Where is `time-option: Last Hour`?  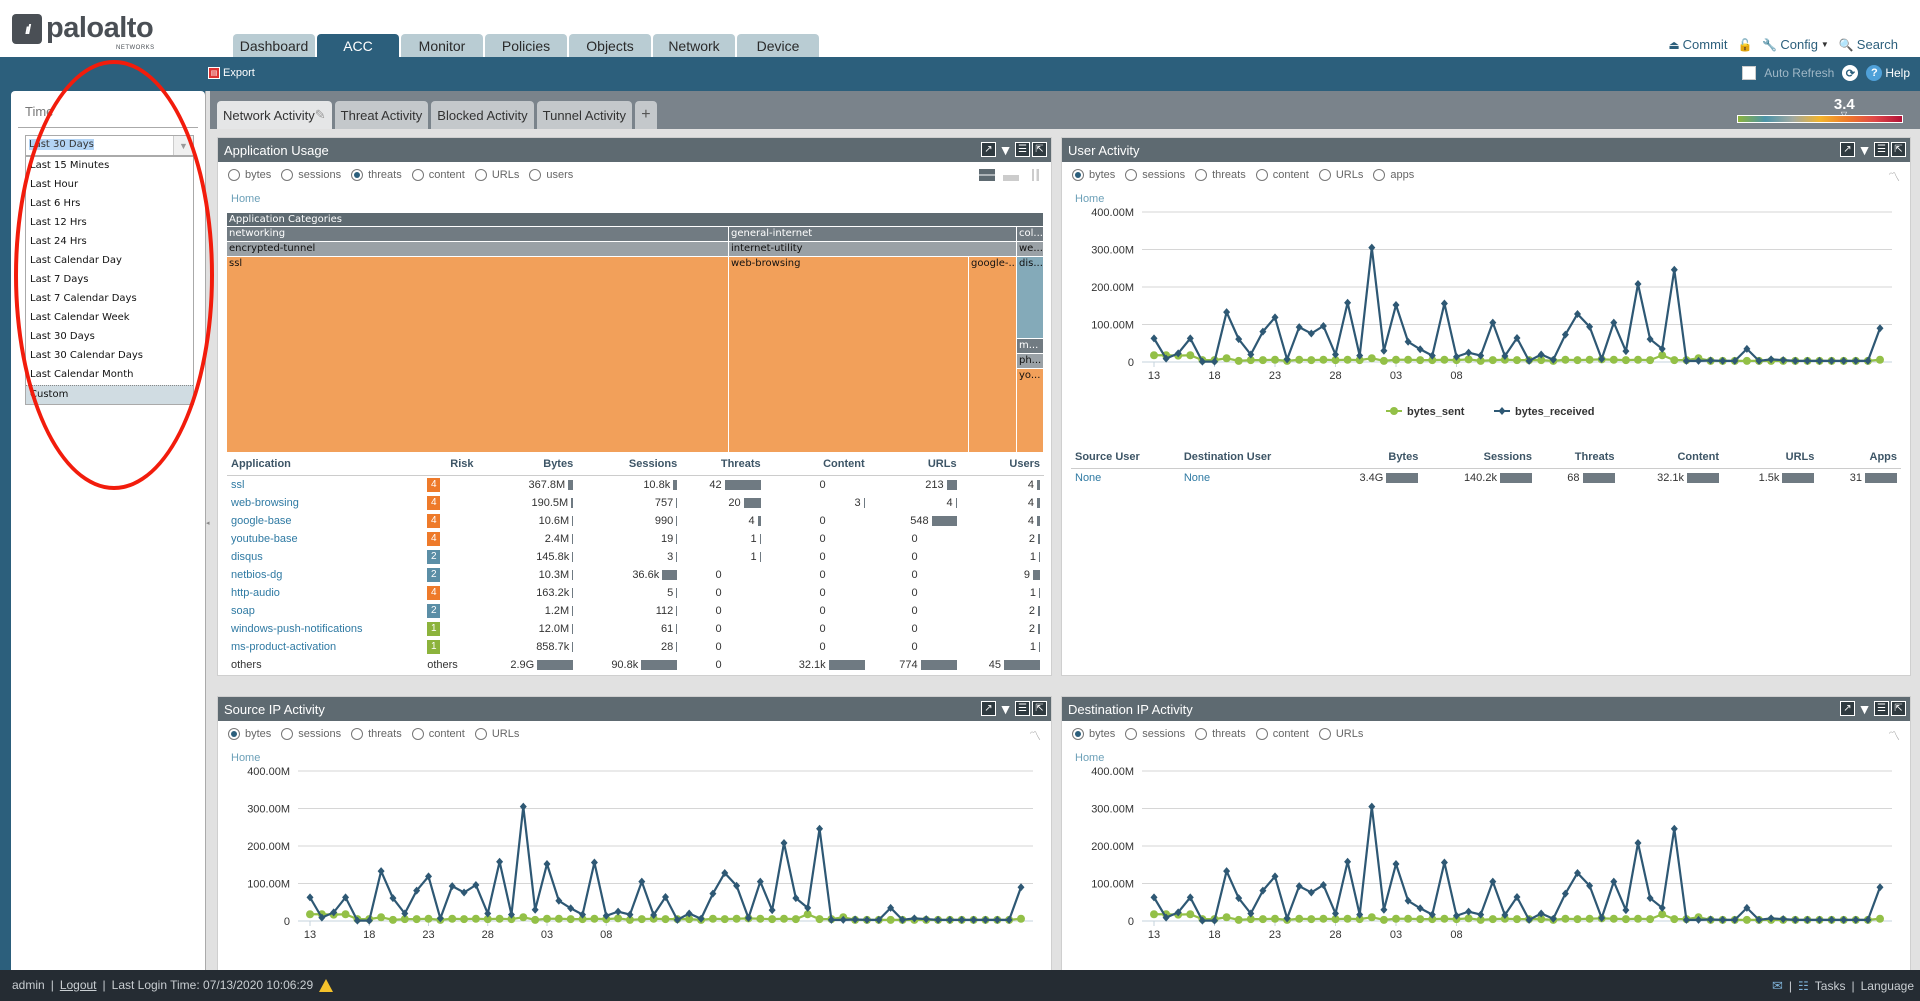
time-option: Last Hour is located at coordinates (109, 185).